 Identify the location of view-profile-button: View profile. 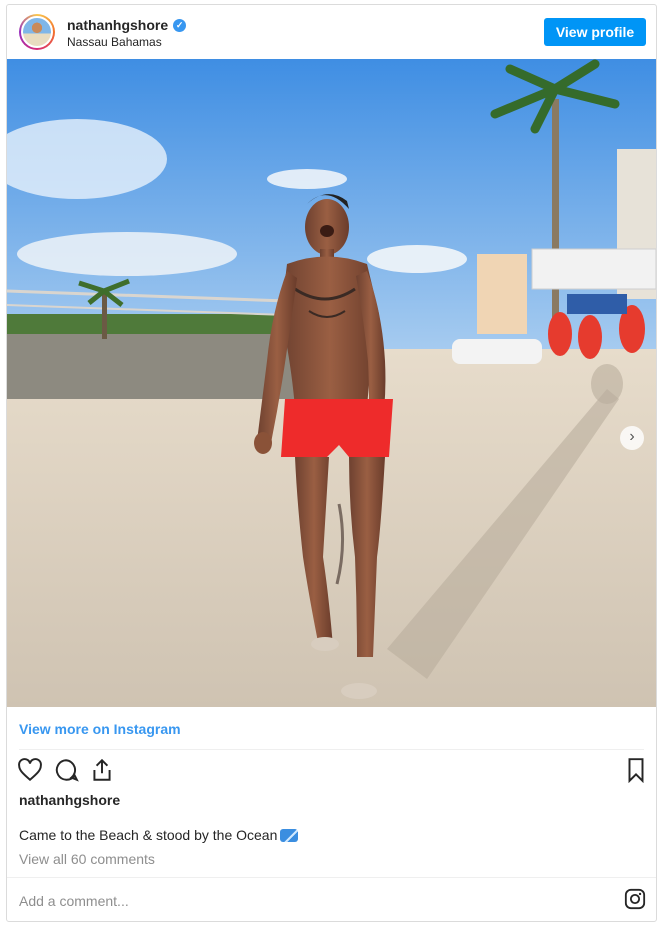
(595, 32).